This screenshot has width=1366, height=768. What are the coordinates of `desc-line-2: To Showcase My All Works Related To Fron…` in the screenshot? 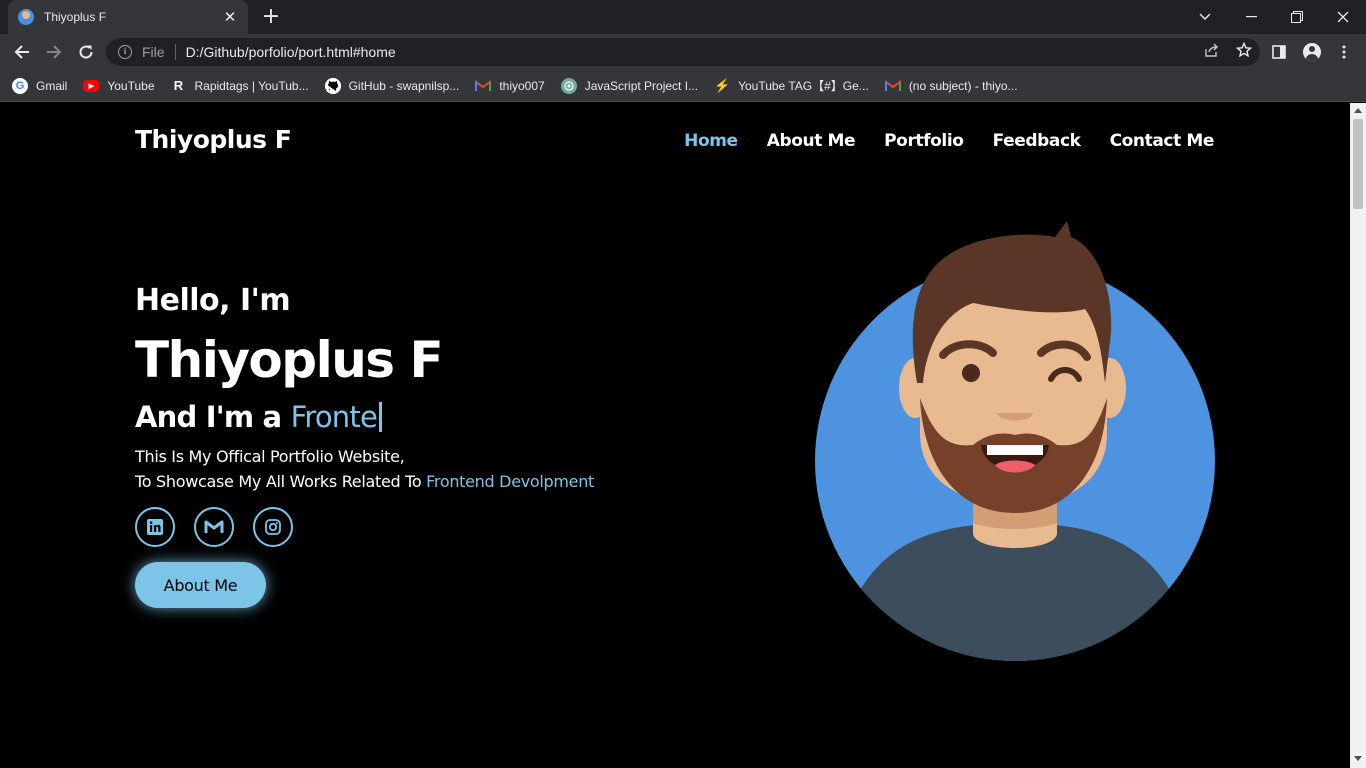 It's located at (364, 481).